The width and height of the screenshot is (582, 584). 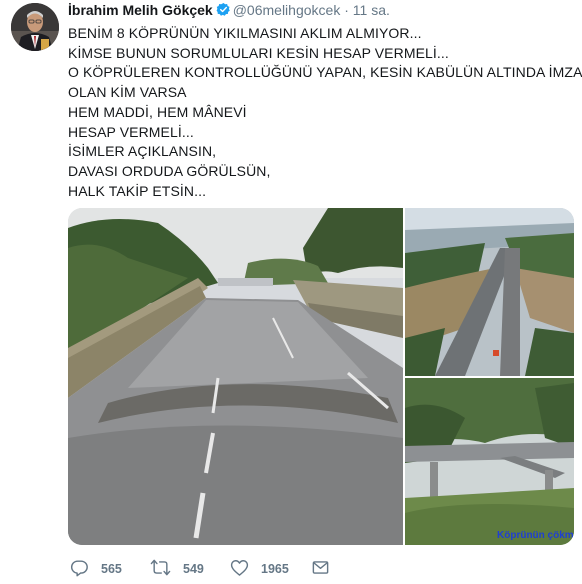 I want to click on tweet-actions: 565 549 1965, so click(x=318, y=569).